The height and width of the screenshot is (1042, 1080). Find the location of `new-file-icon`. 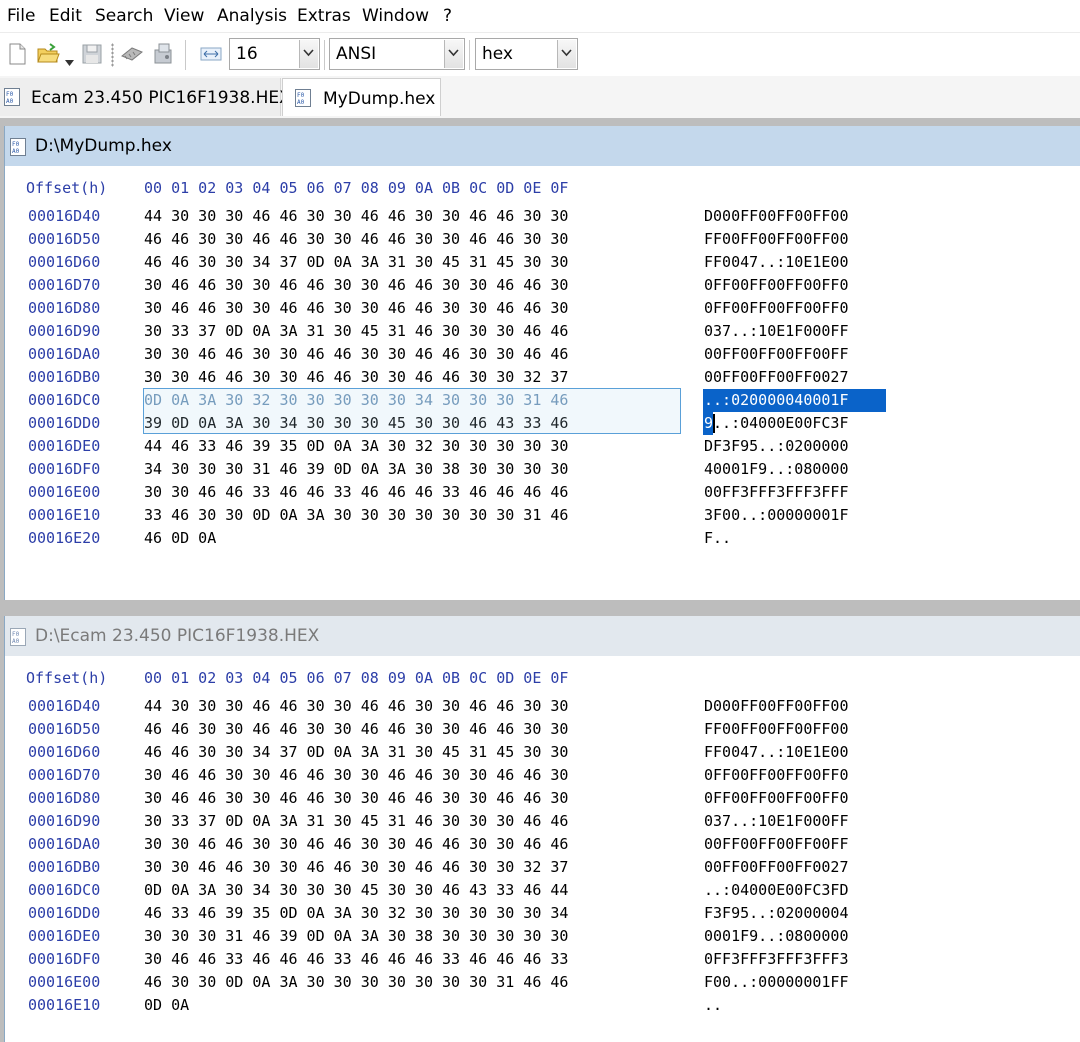

new-file-icon is located at coordinates (17, 54).